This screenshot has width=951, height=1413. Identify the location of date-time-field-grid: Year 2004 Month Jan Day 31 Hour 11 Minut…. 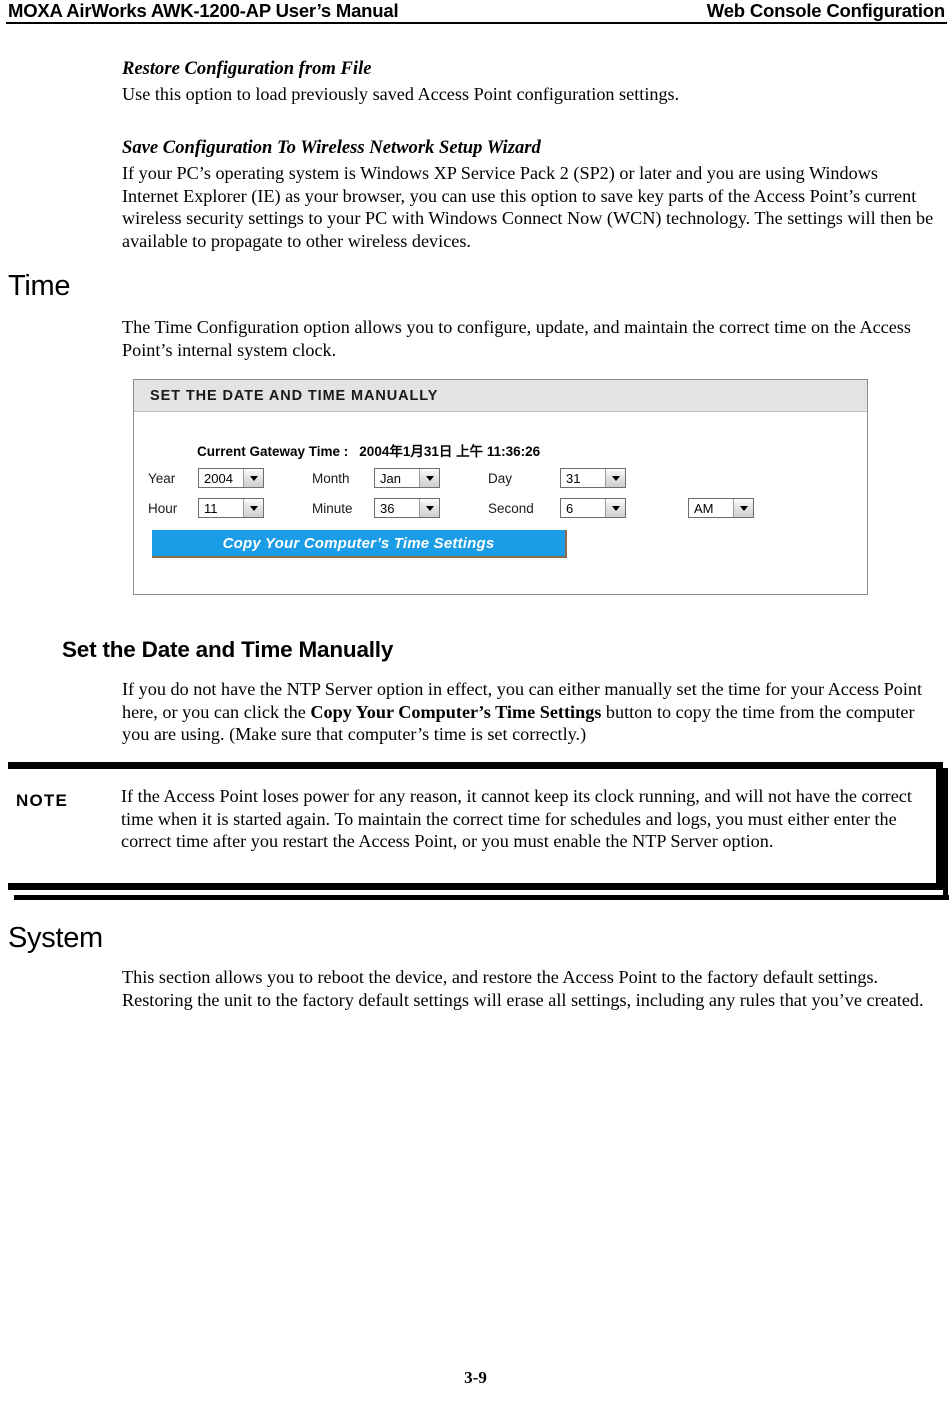
(501, 494).